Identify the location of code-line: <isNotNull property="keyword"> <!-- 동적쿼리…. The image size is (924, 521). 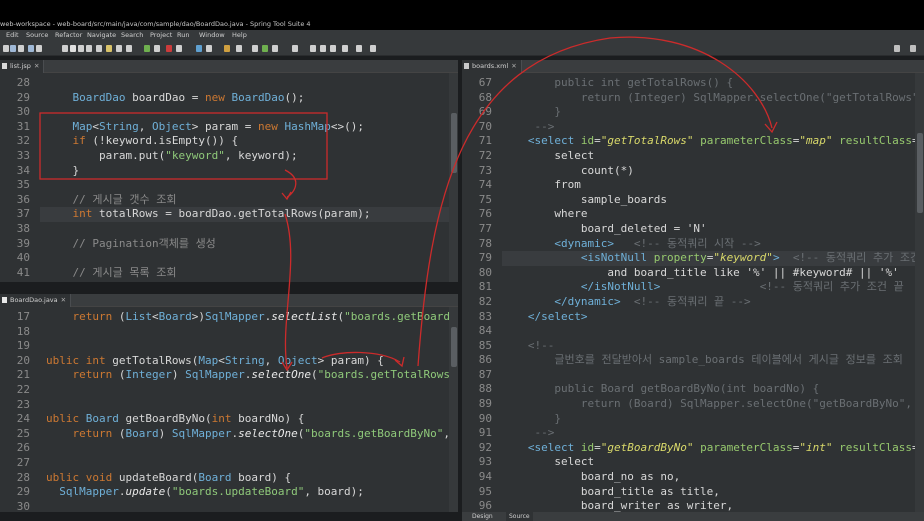
(716, 258).